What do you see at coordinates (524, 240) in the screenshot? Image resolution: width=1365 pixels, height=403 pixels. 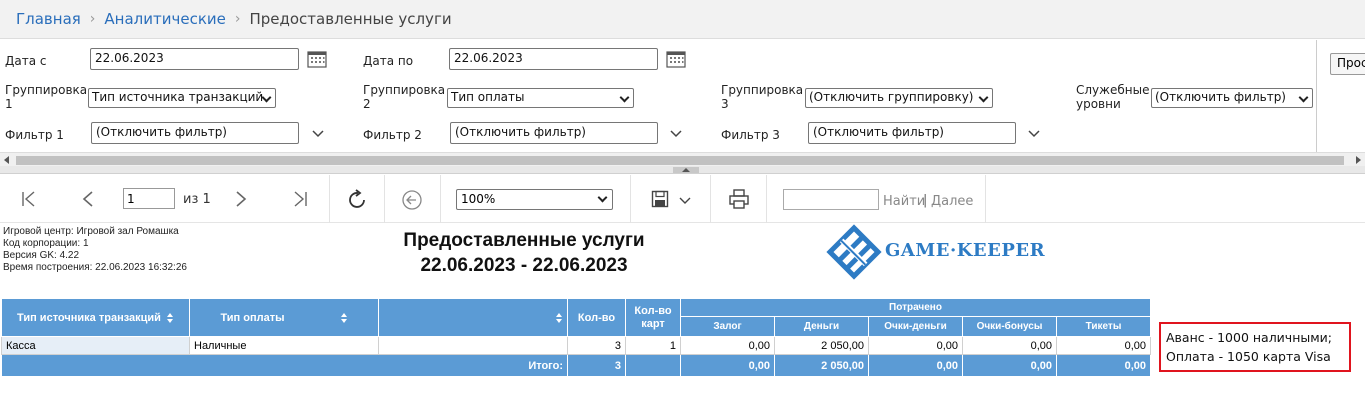 I see `report-title-text: Предоставленные услуги` at bounding box center [524, 240].